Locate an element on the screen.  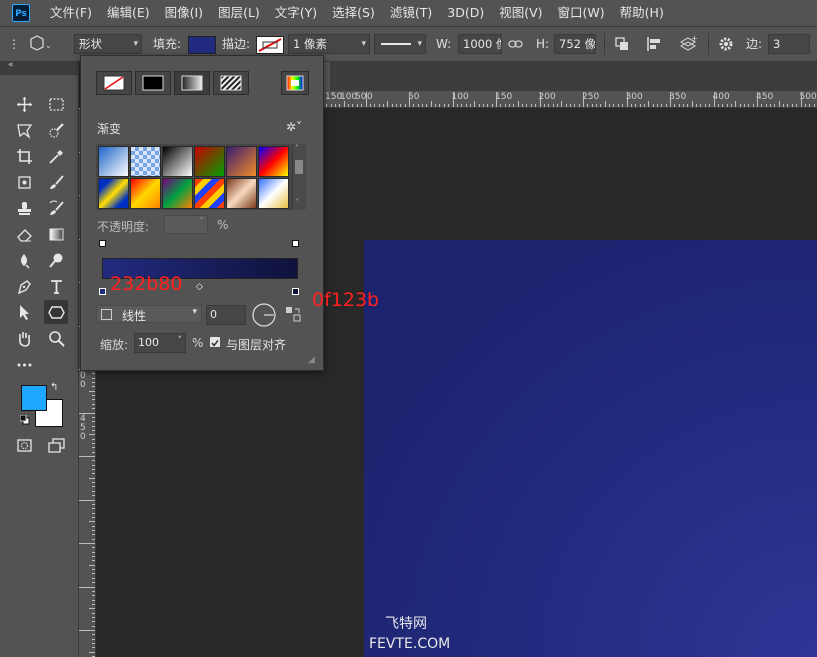
menu-item-3: 图层(L) is located at coordinates (242, 13).